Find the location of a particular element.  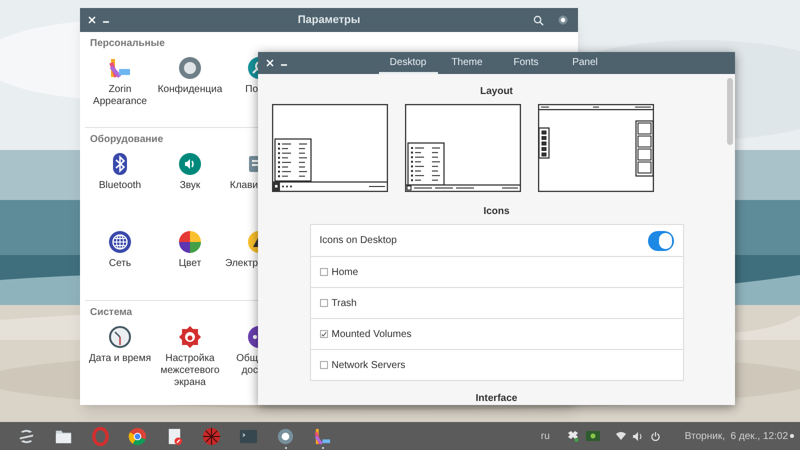

toggle-switch is located at coordinates (661, 240).